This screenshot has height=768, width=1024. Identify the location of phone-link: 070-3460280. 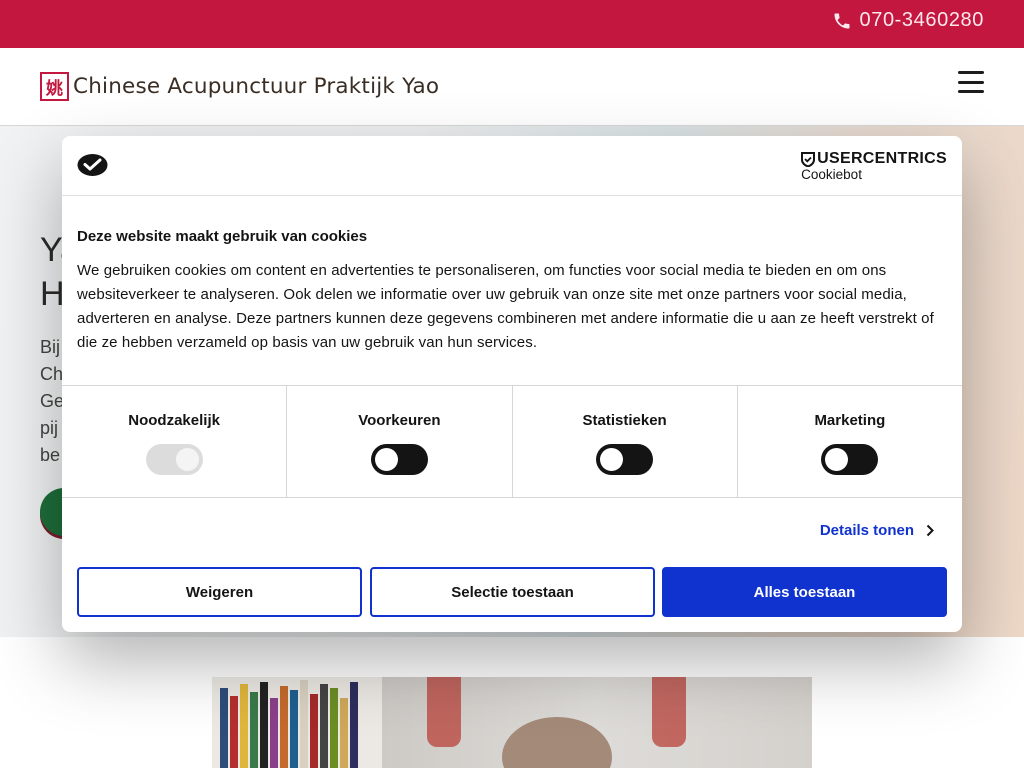
(908, 20).